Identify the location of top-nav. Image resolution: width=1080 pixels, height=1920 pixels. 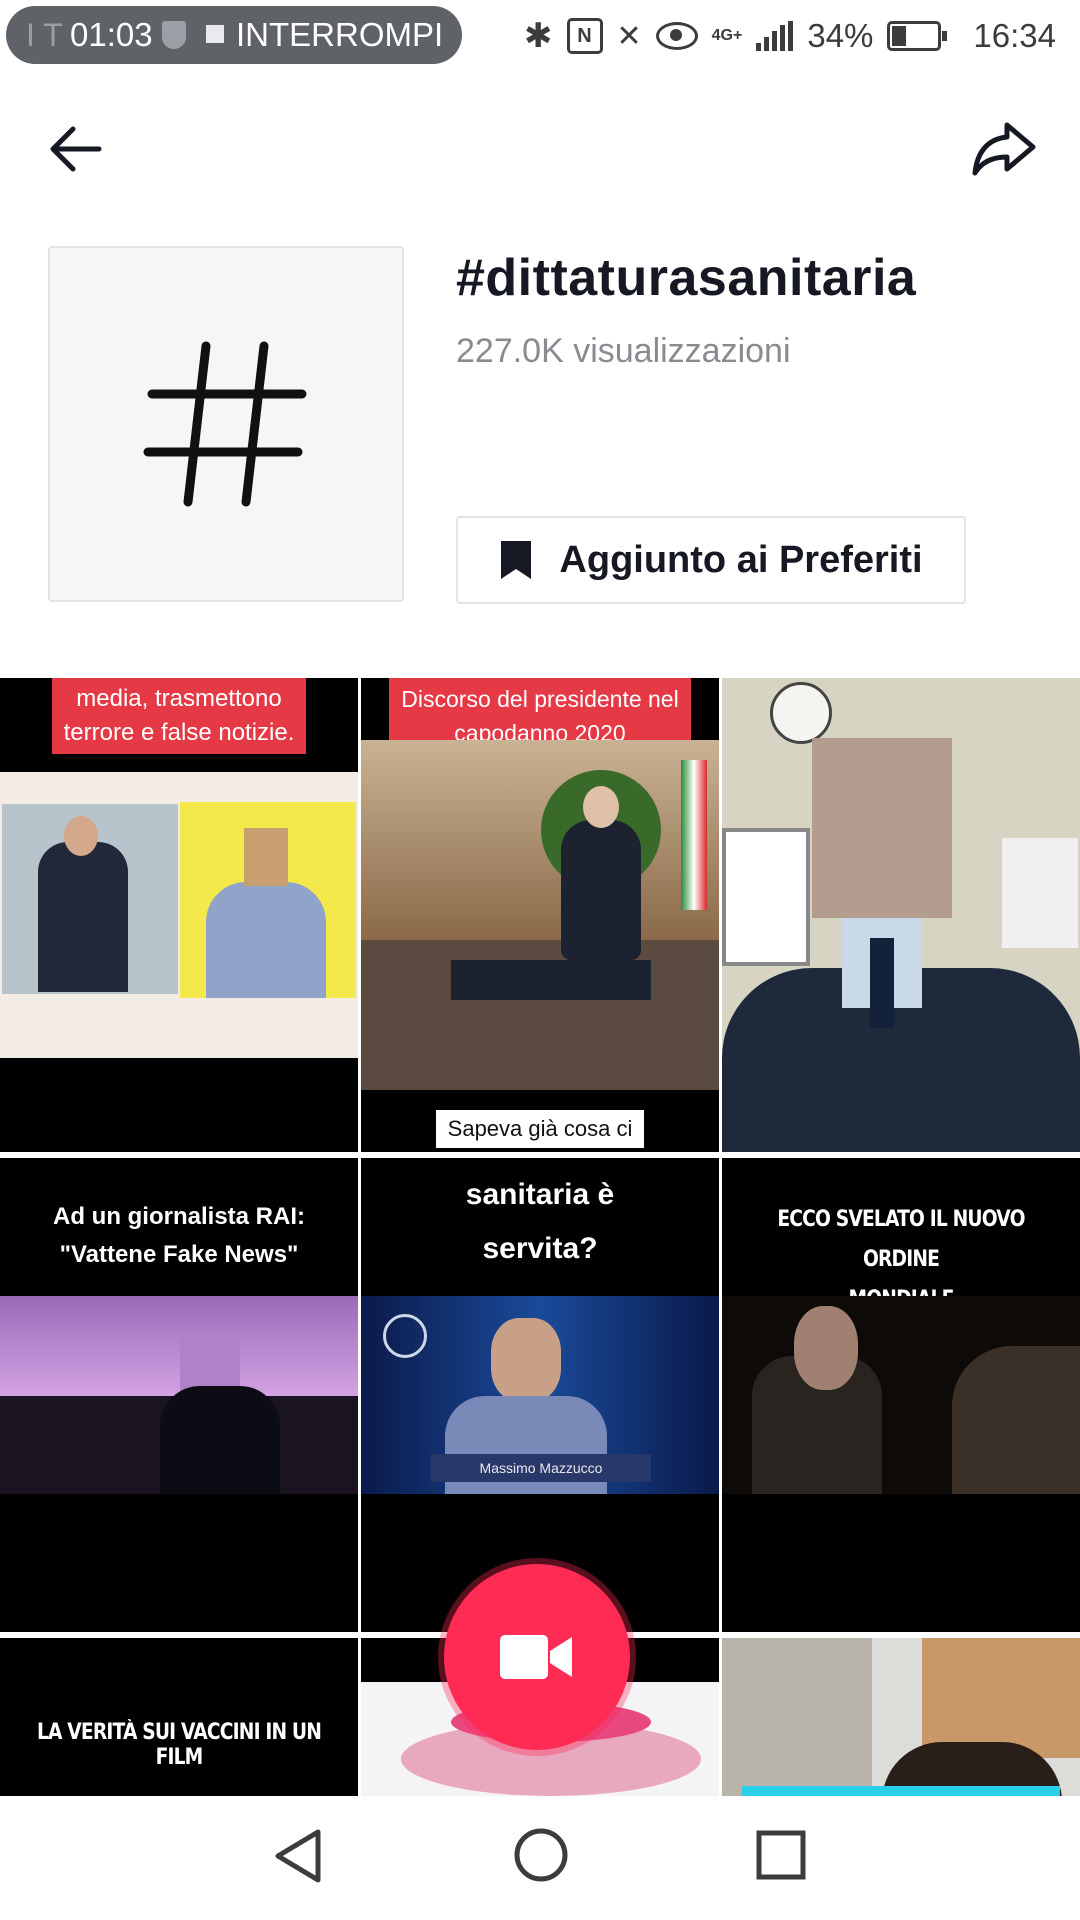
(540, 147).